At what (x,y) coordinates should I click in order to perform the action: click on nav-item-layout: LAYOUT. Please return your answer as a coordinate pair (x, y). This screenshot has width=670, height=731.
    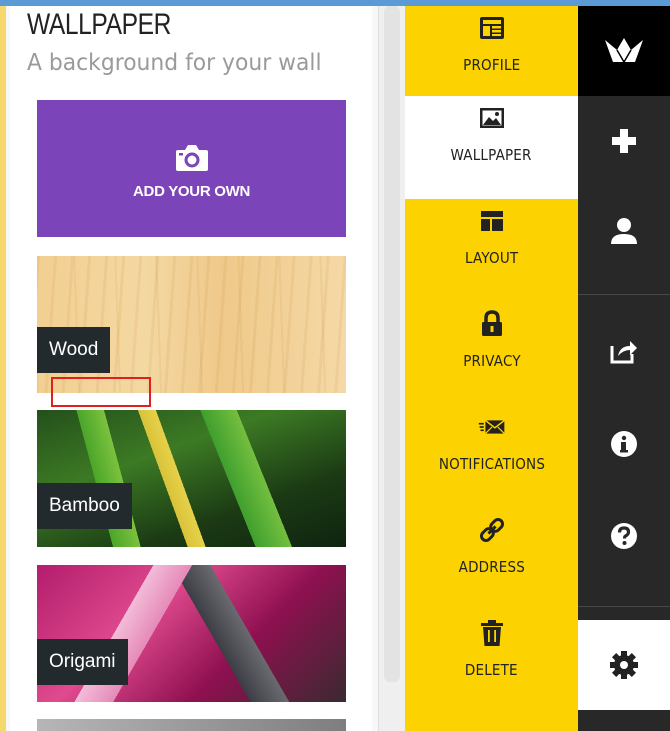
    Looking at the image, I should click on (491, 250).